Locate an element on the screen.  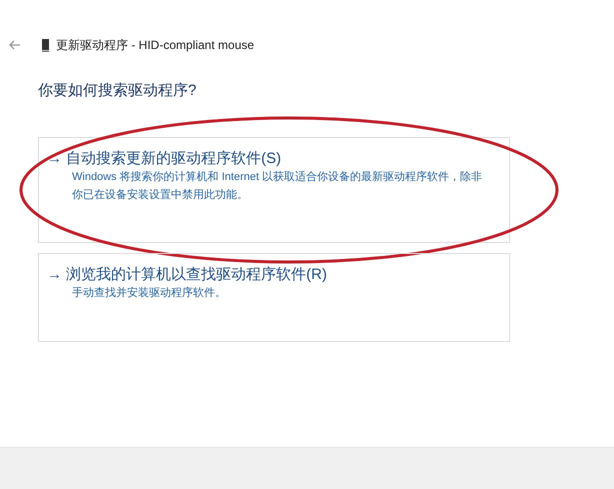
page-heading: 你要如何搜索驱动程序? is located at coordinates (118, 90).